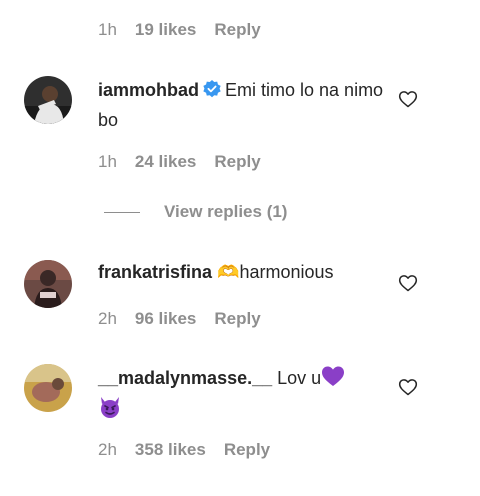  Describe the element at coordinates (275, 272) in the screenshot. I see `comment-text: 🫶harmonious` at that location.